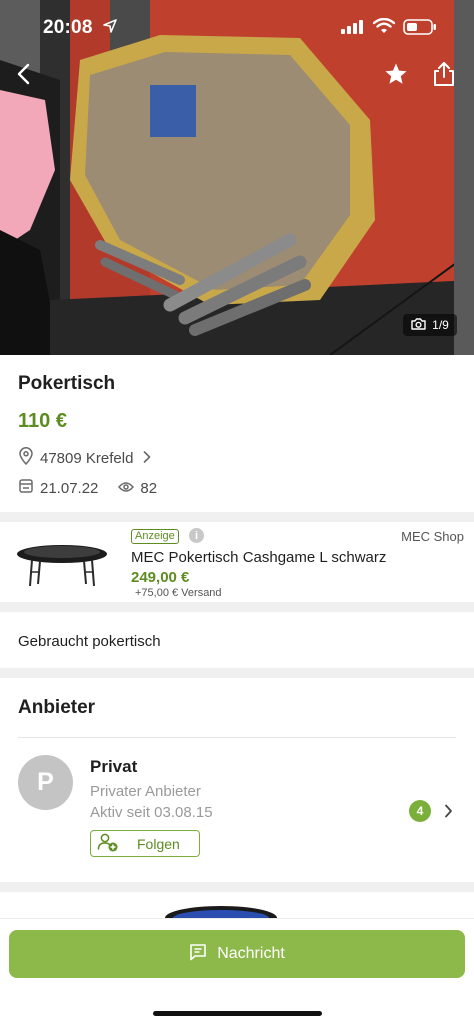  I want to click on listing-meta: 21.07.22 82, so click(87, 488).